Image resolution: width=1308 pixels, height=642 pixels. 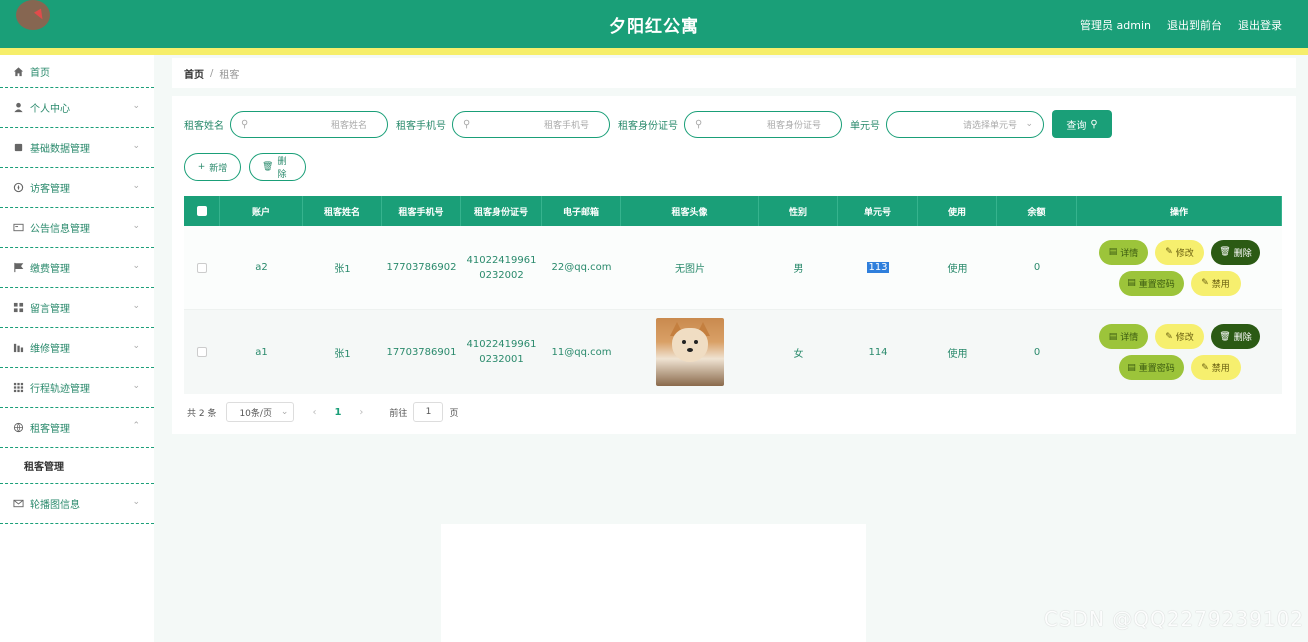 I want to click on column-header: 性别, so click(x=798, y=211).